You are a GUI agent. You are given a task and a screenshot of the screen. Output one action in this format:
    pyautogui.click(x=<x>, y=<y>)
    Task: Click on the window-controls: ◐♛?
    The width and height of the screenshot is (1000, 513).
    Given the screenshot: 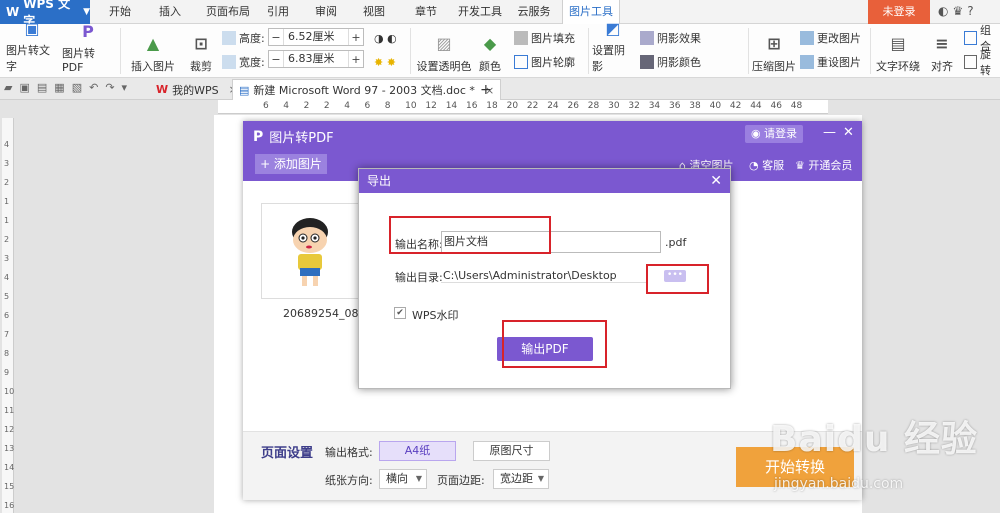 What is the action you would take?
    pyautogui.click(x=958, y=11)
    